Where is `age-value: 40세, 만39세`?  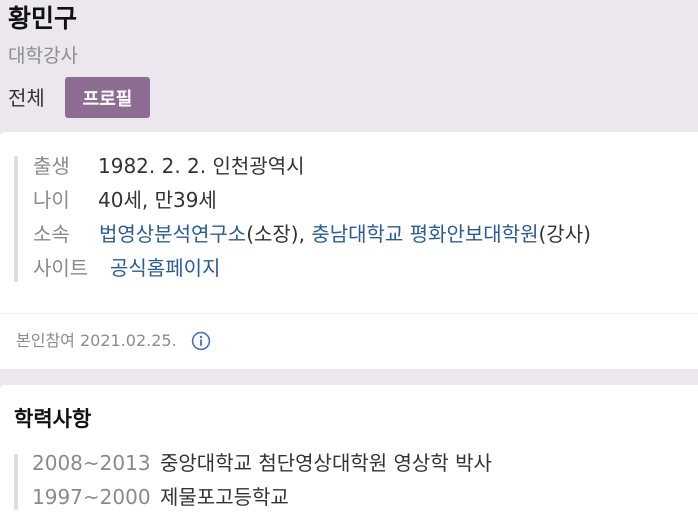 age-value: 40세, 만39세 is located at coordinates (157, 200).